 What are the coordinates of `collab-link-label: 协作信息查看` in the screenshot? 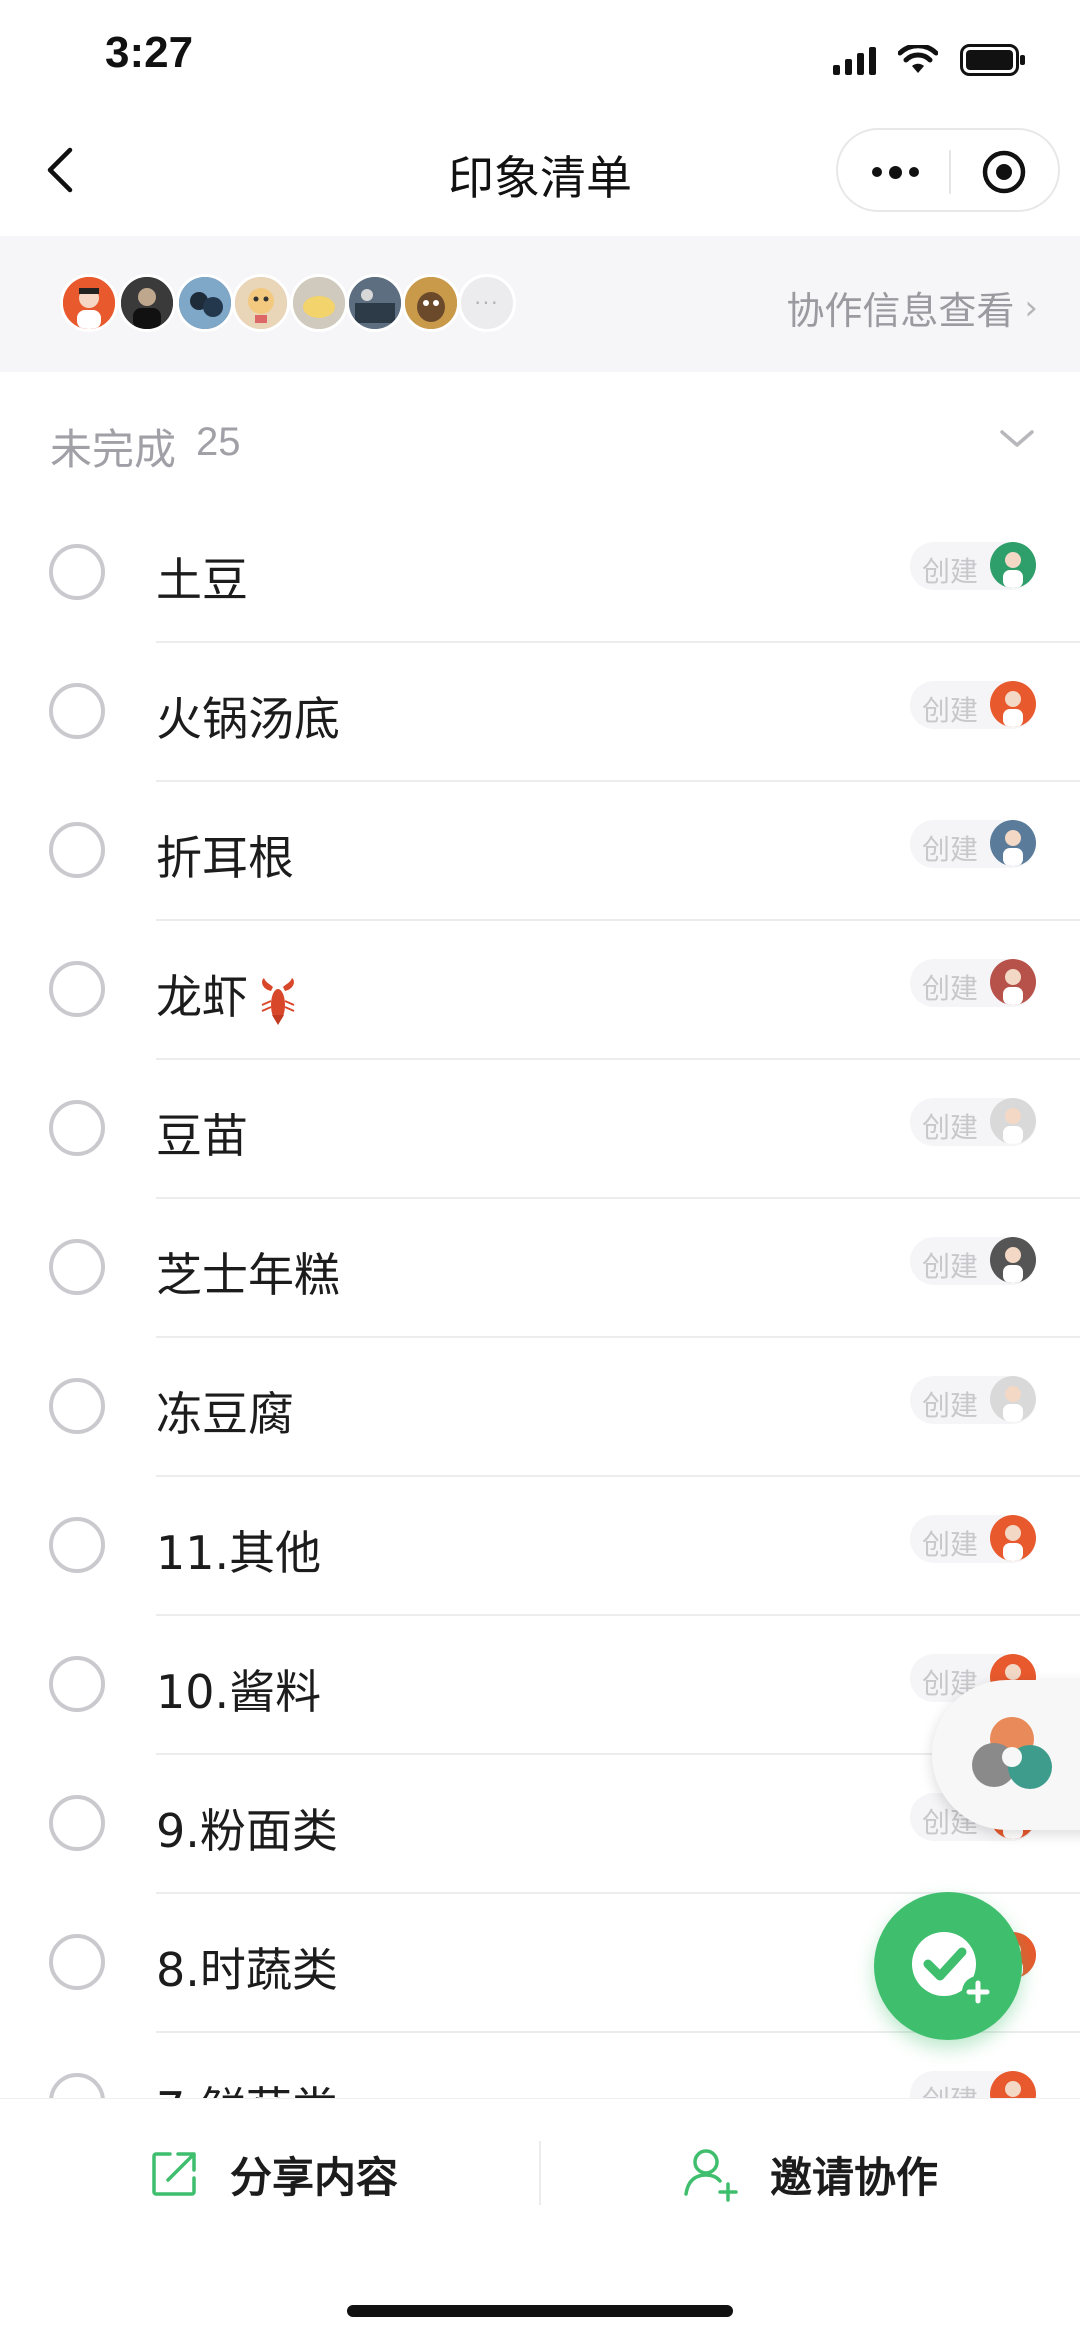 It's located at (900, 311).